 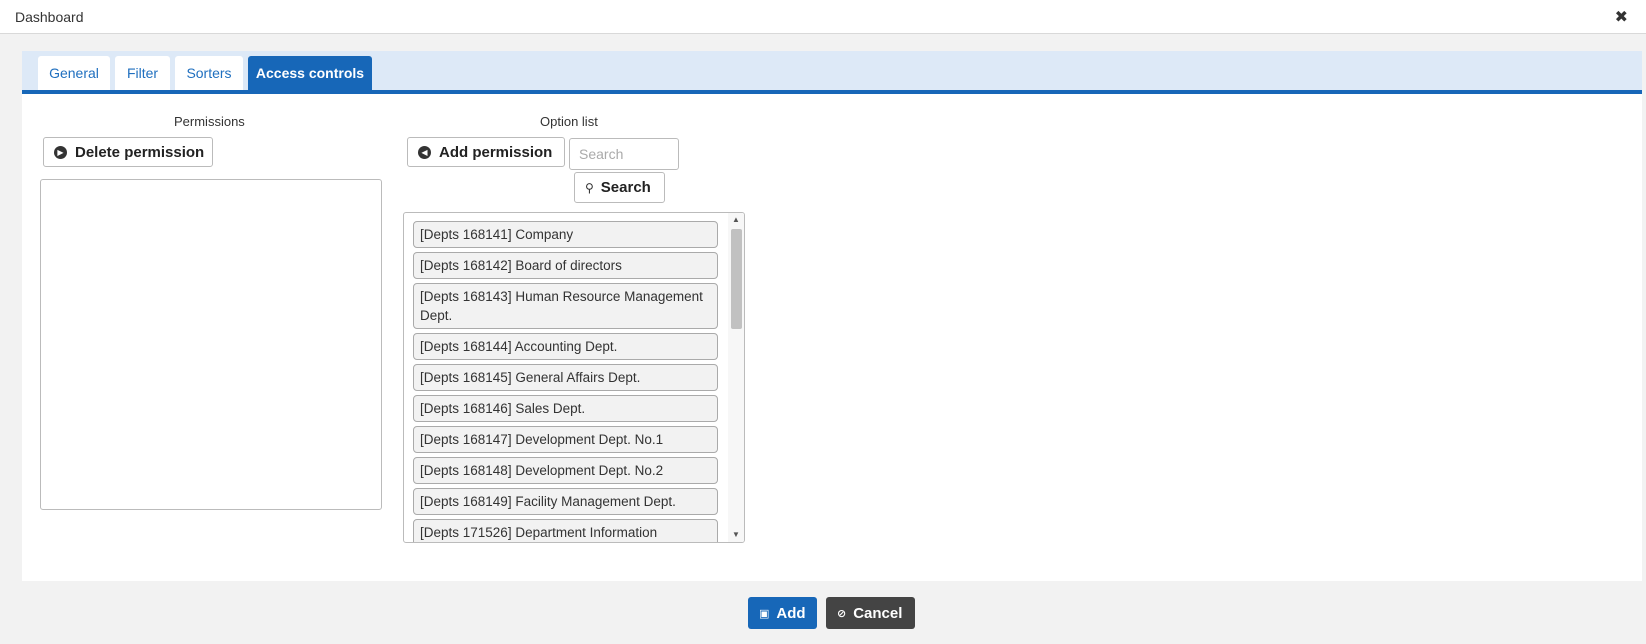 I want to click on circle-arrow-right-icon: ▶, so click(x=60, y=152).